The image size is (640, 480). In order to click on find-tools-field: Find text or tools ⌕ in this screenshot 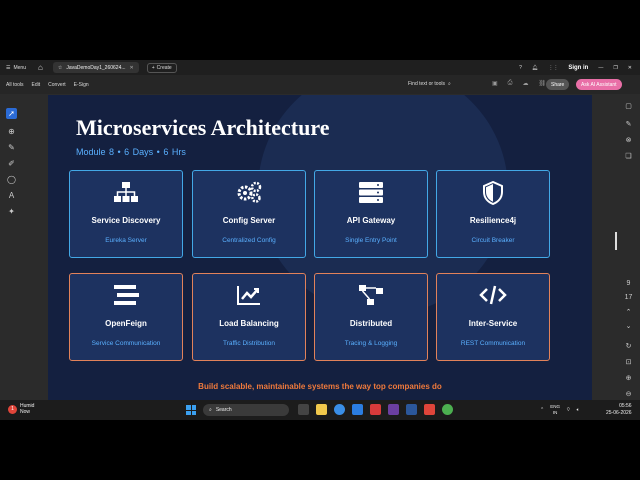, I will do `click(429, 84)`.